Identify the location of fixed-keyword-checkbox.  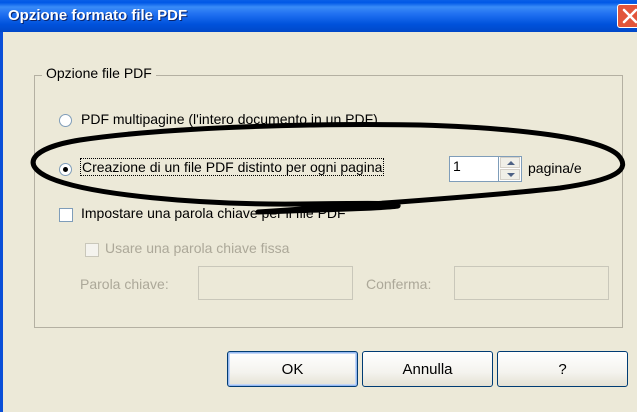
(92, 250).